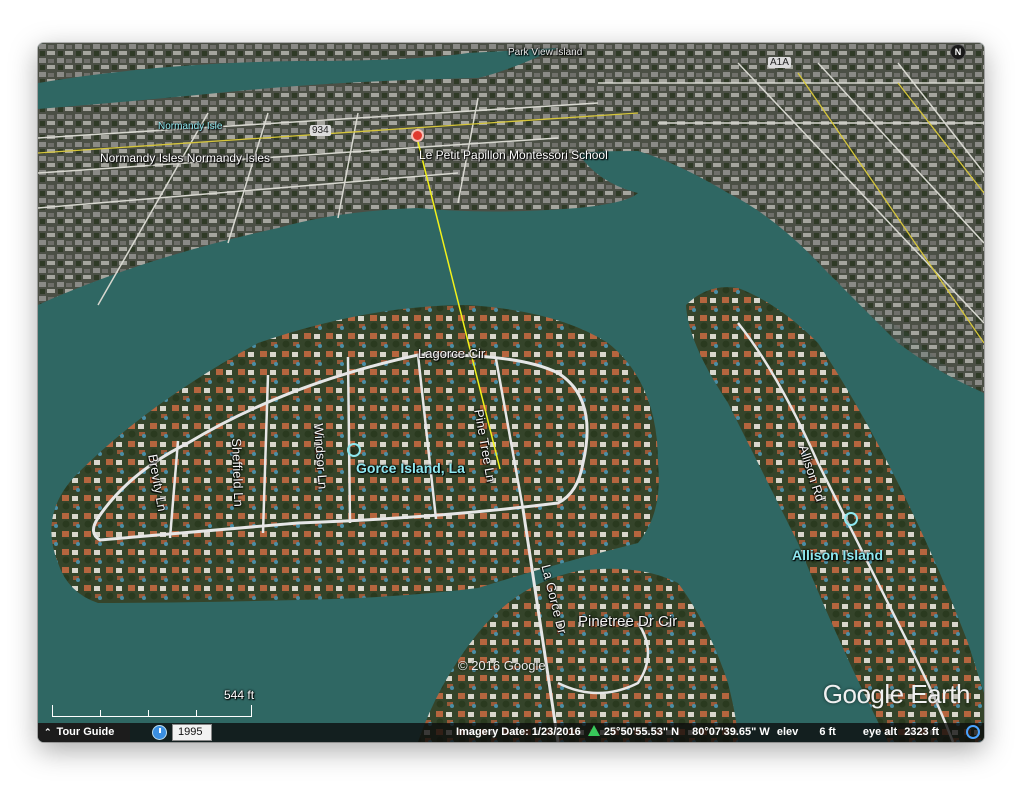 This screenshot has height=785, width=1024. I want to click on scale-bar: 544 ft, so click(153, 702).